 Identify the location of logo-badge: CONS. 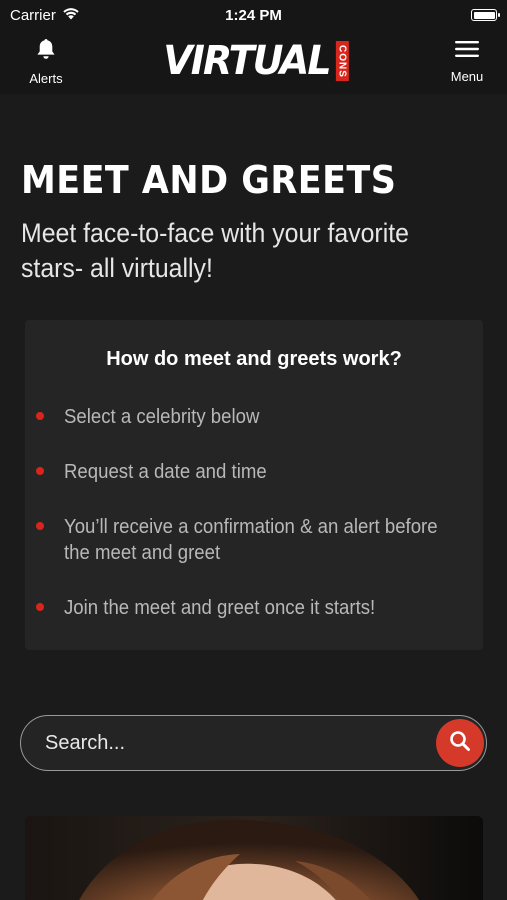
(342, 61).